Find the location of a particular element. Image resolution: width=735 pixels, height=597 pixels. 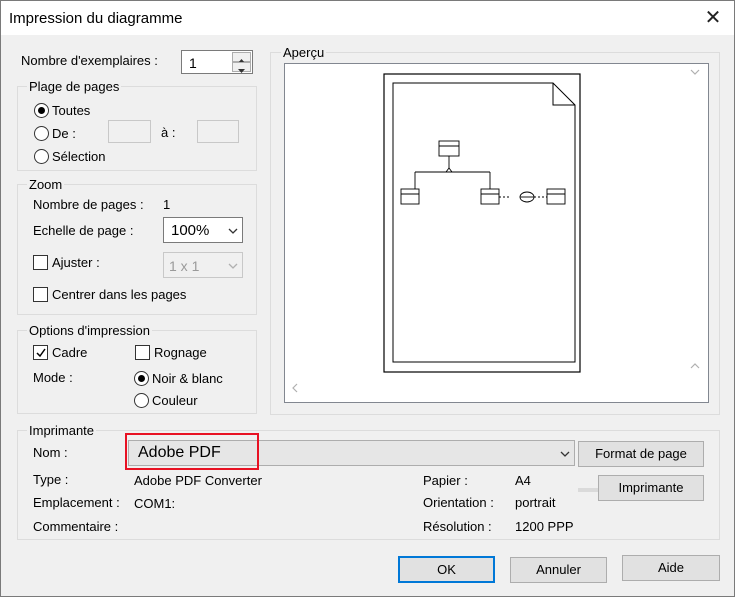

diagram-box-left is located at coordinates (410, 196).